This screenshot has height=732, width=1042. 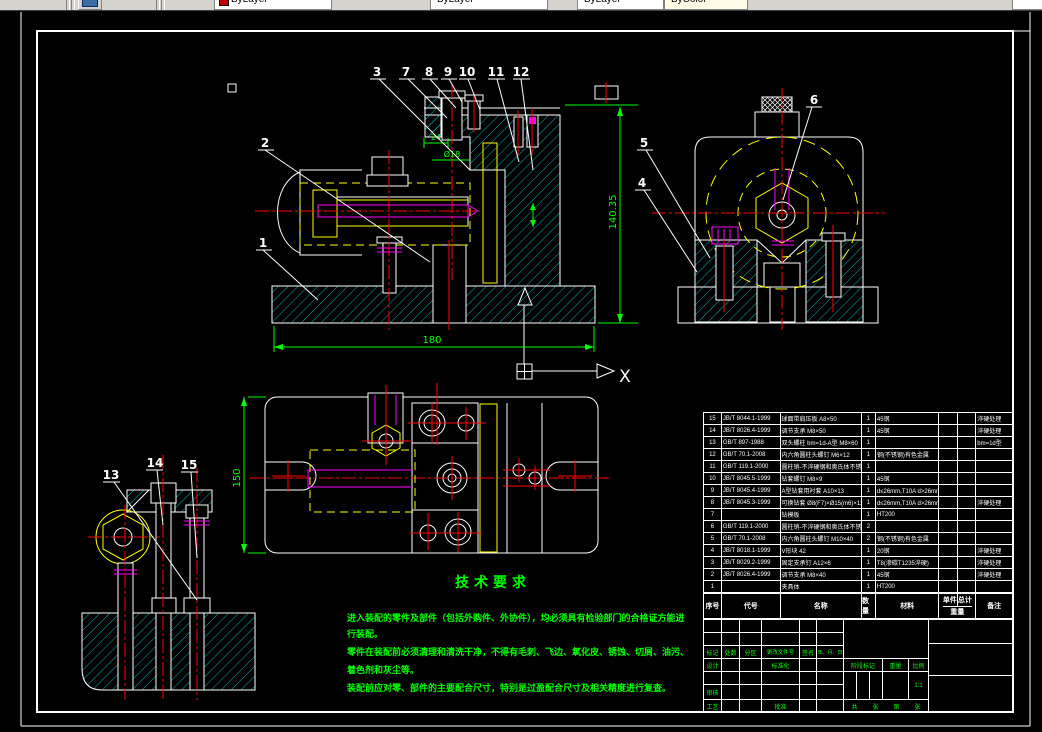 I want to click on bom-cell-no: 13, so click(x=713, y=442).